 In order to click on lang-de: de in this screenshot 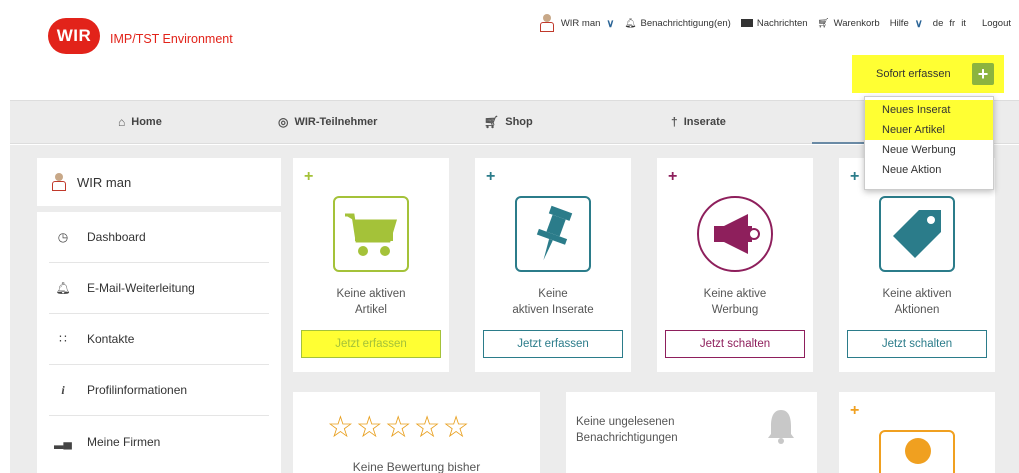, I will do `click(938, 23)`.